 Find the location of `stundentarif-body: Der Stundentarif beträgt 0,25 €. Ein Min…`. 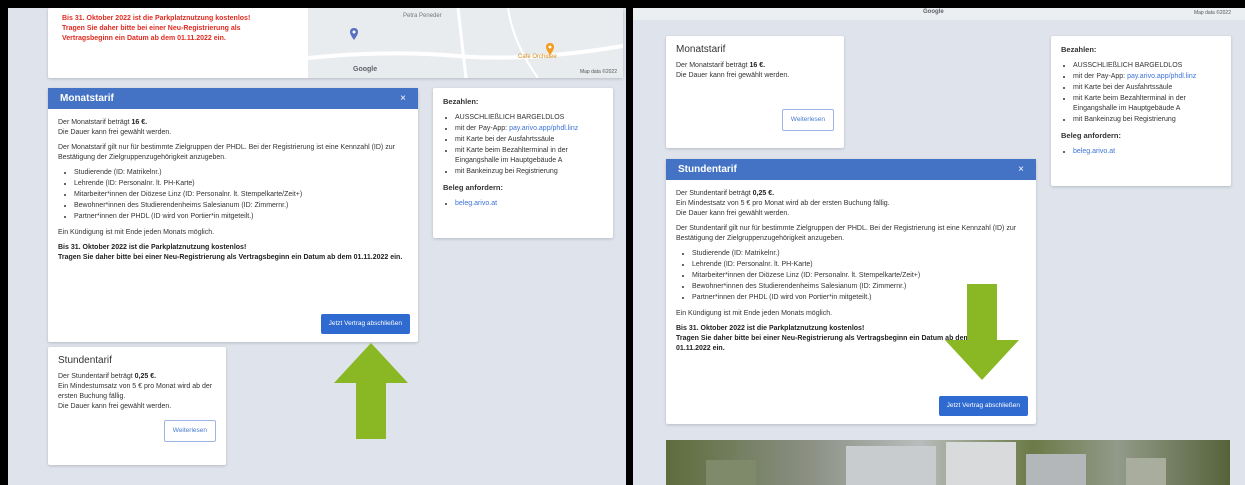

stundentarif-body: Der Stundentarif beträgt 0,25 €. Ein Min… is located at coordinates (137, 412).